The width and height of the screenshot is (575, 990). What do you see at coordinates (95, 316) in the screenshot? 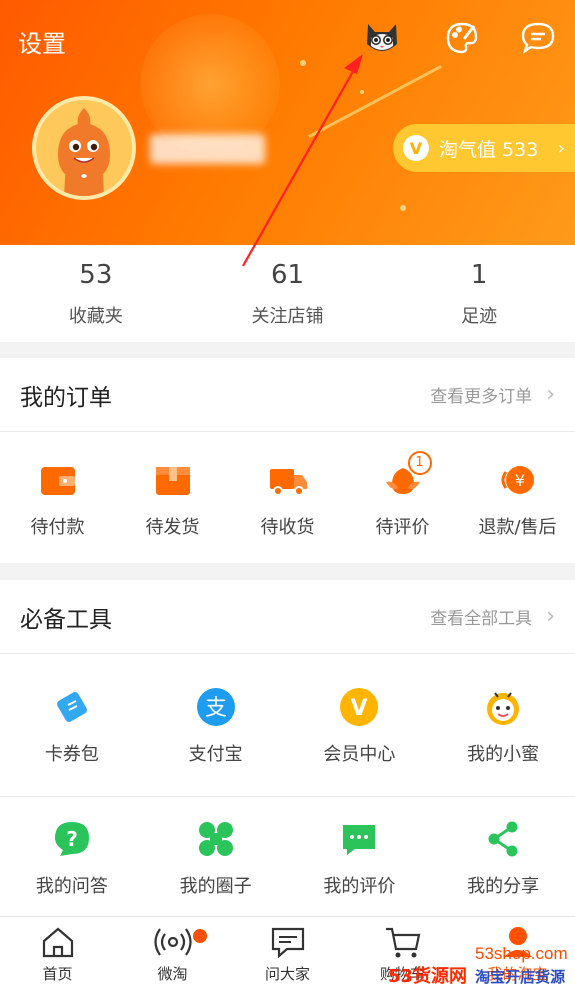
I see `stat-label: 收藏夹` at bounding box center [95, 316].